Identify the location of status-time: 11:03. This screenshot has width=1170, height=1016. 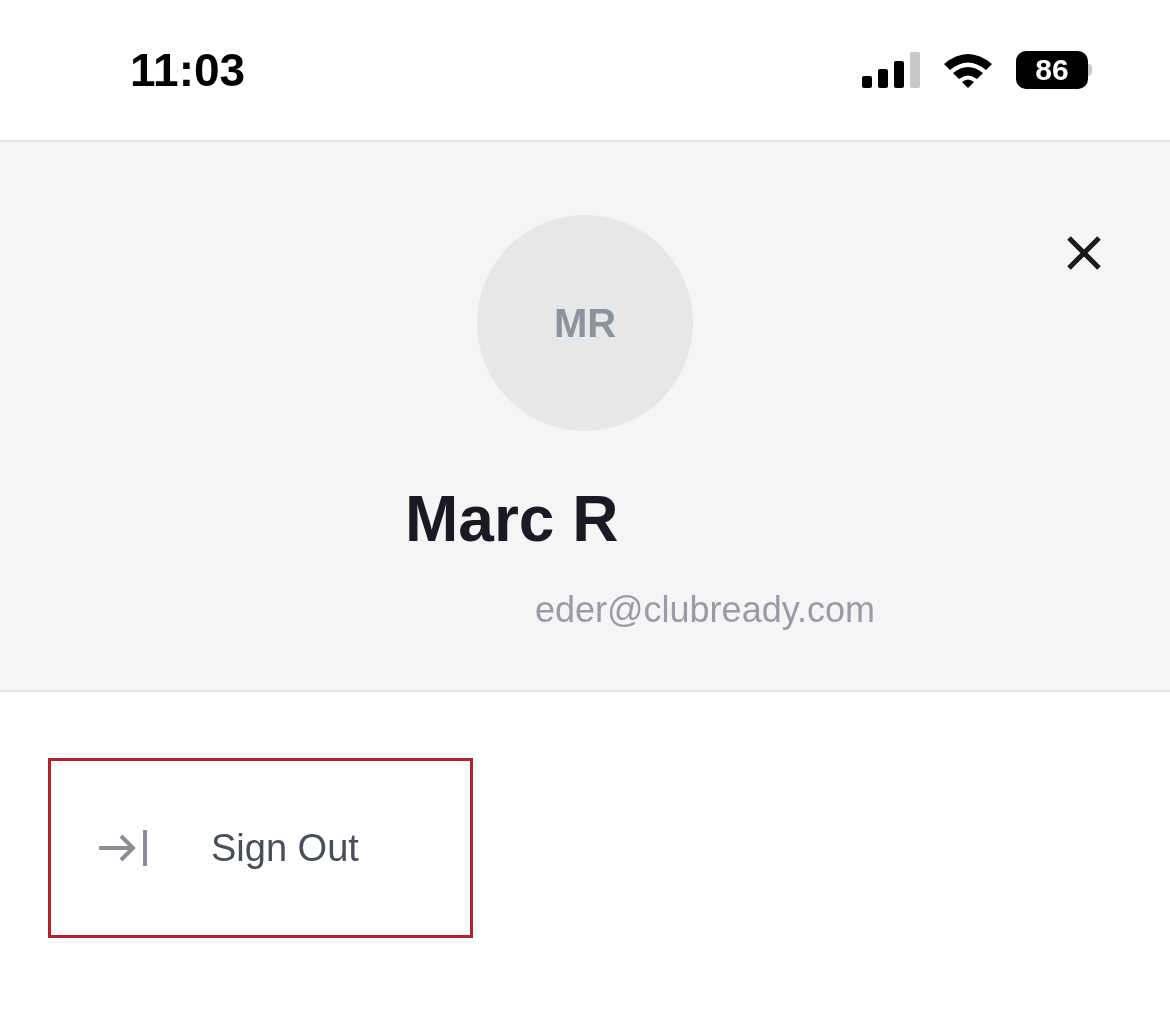
(188, 70).